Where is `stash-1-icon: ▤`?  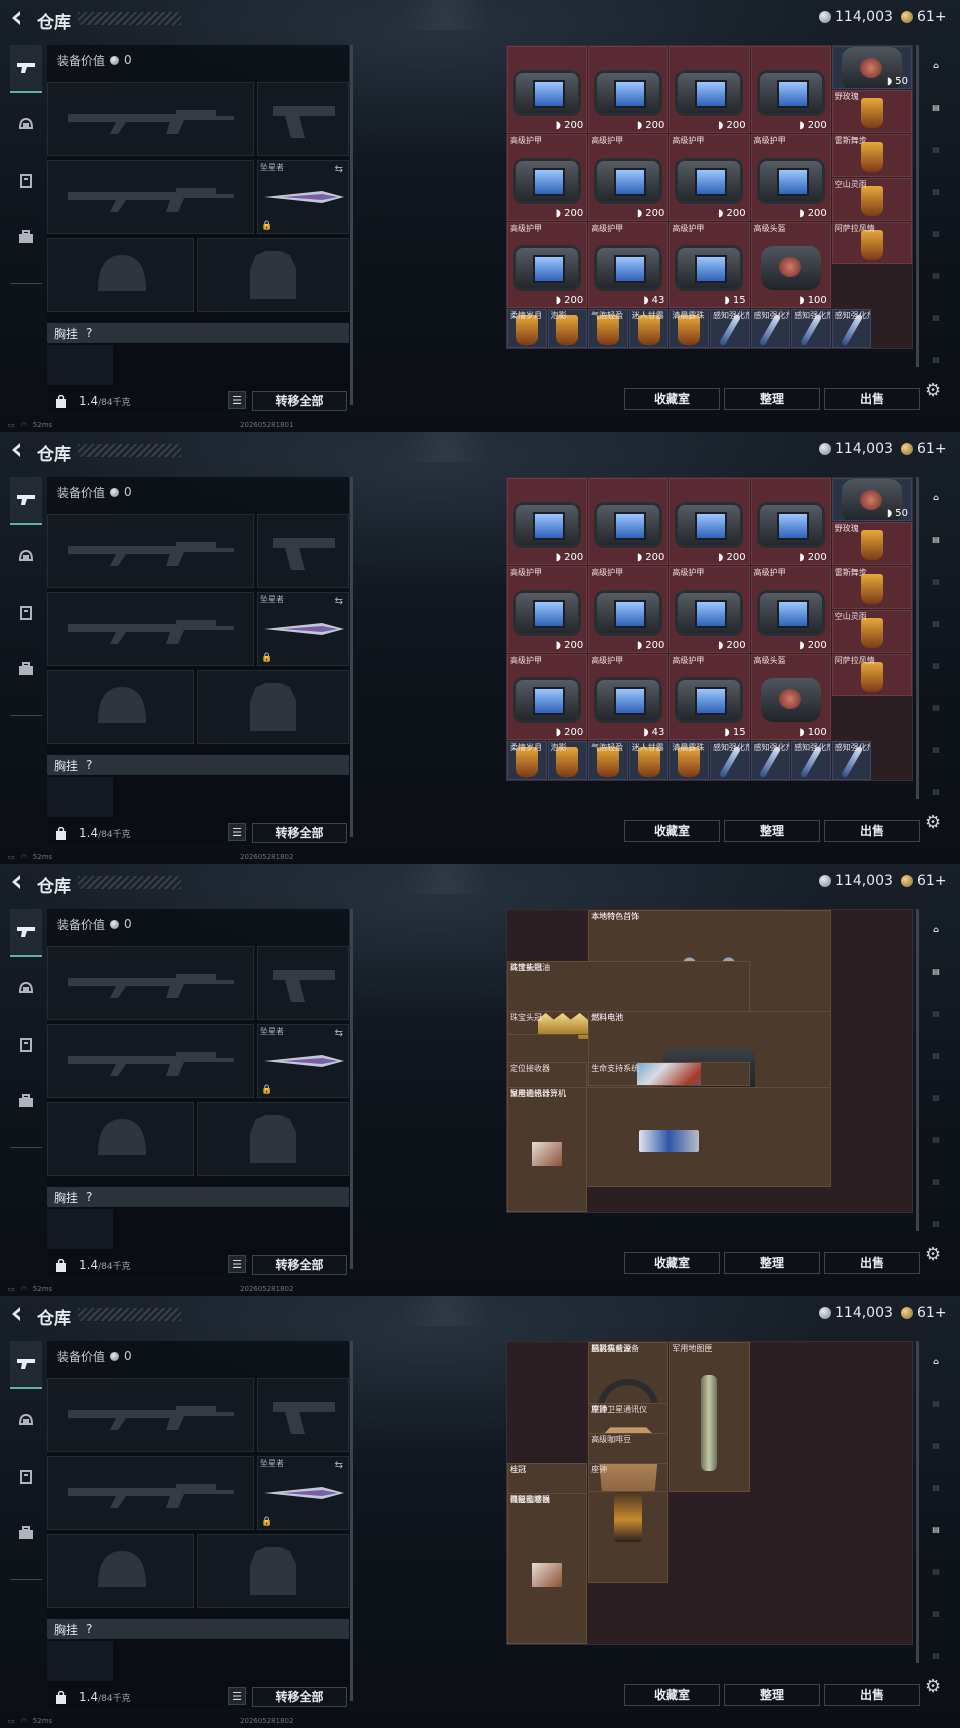
stash-1-icon: ▤ is located at coordinates (936, 539).